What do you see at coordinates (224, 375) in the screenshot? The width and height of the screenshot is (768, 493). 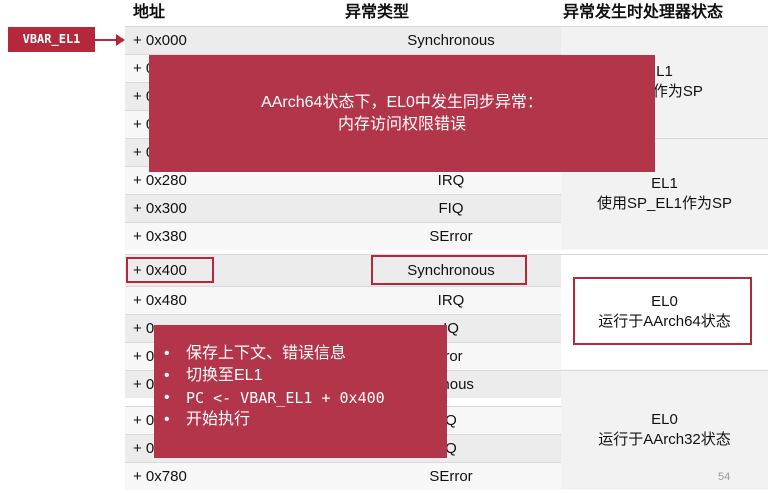 I see `step-text: 切换至EL1` at bounding box center [224, 375].